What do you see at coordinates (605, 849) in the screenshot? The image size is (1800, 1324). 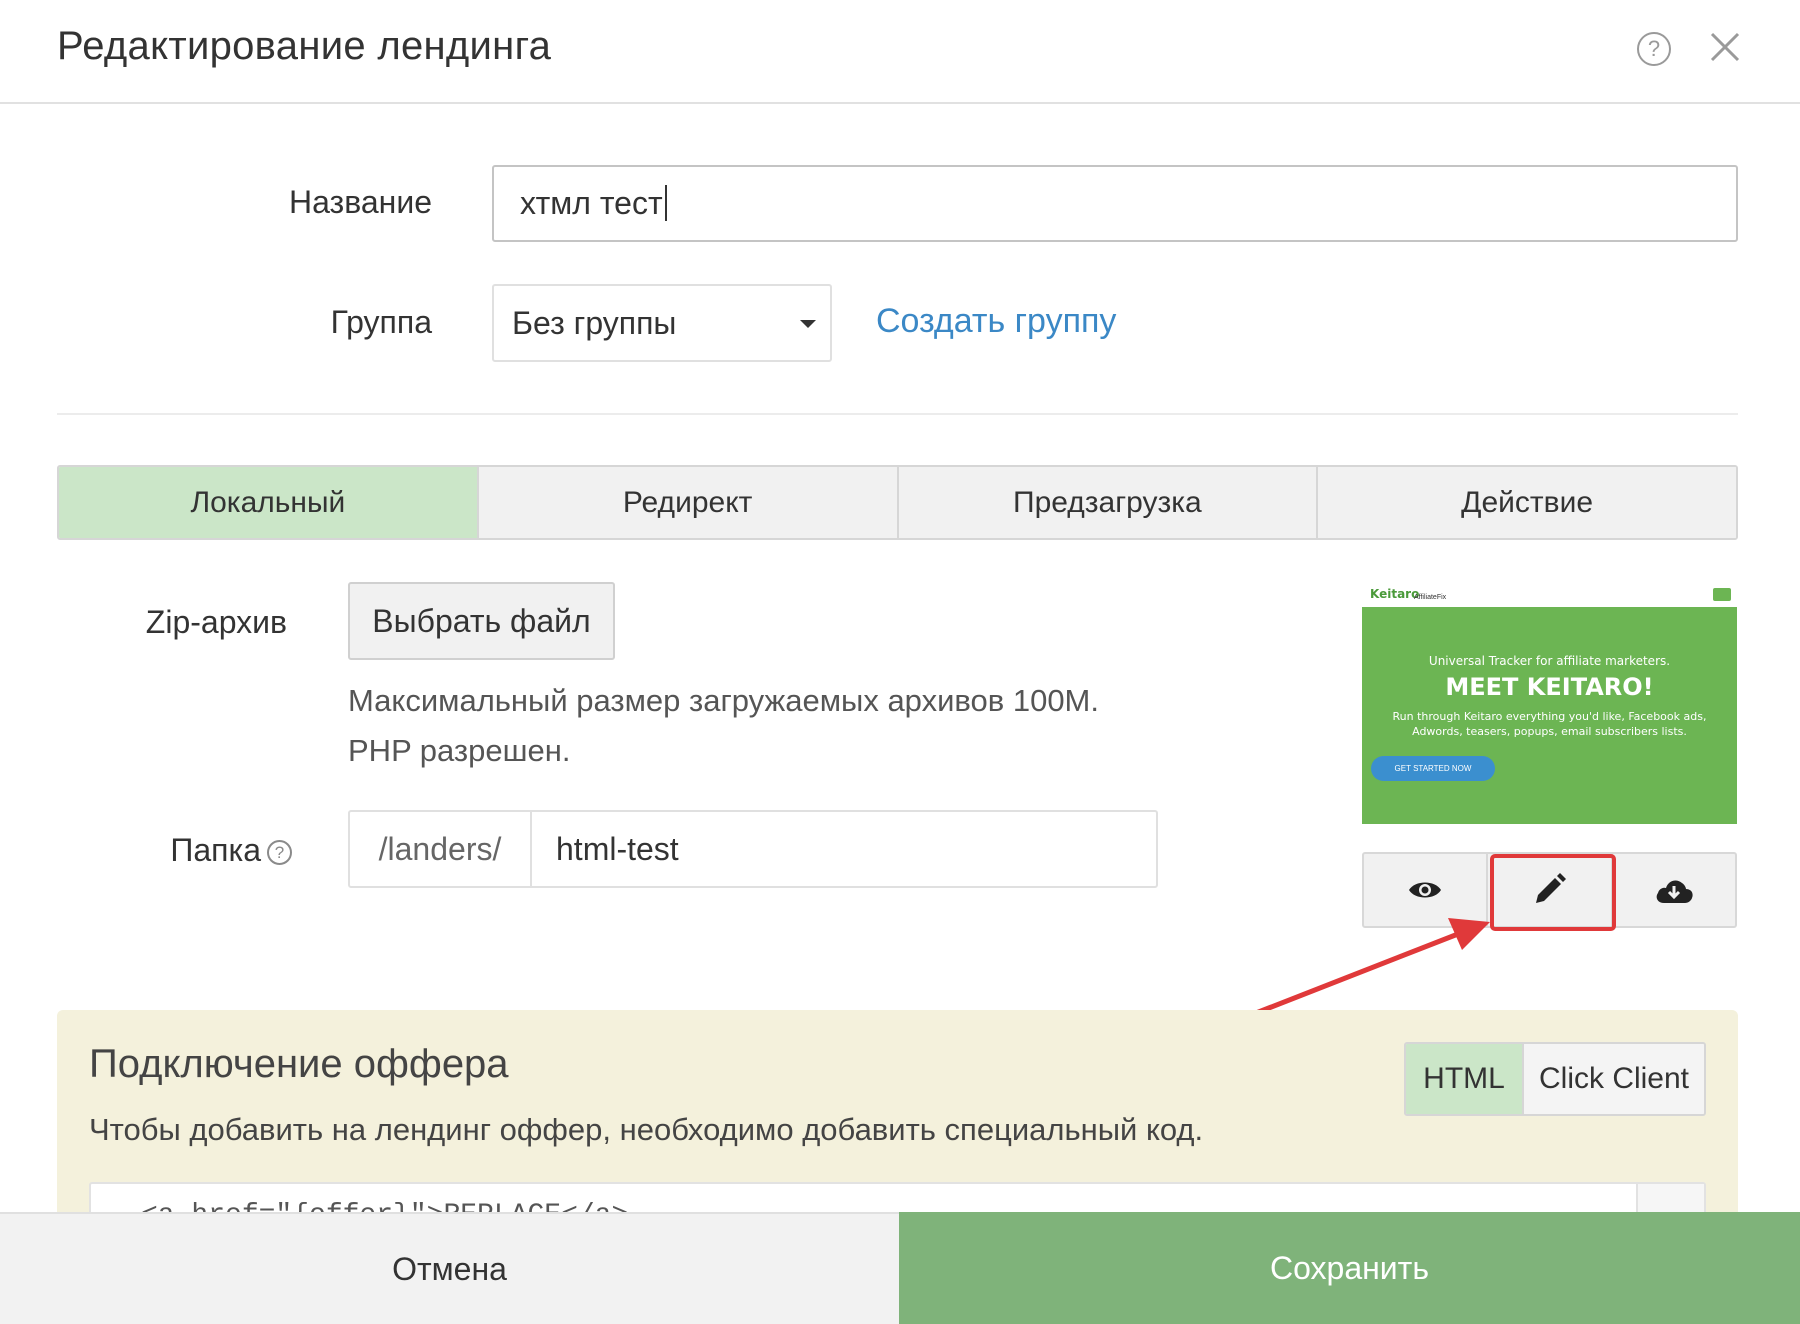 I see `folder-input: html-test` at bounding box center [605, 849].